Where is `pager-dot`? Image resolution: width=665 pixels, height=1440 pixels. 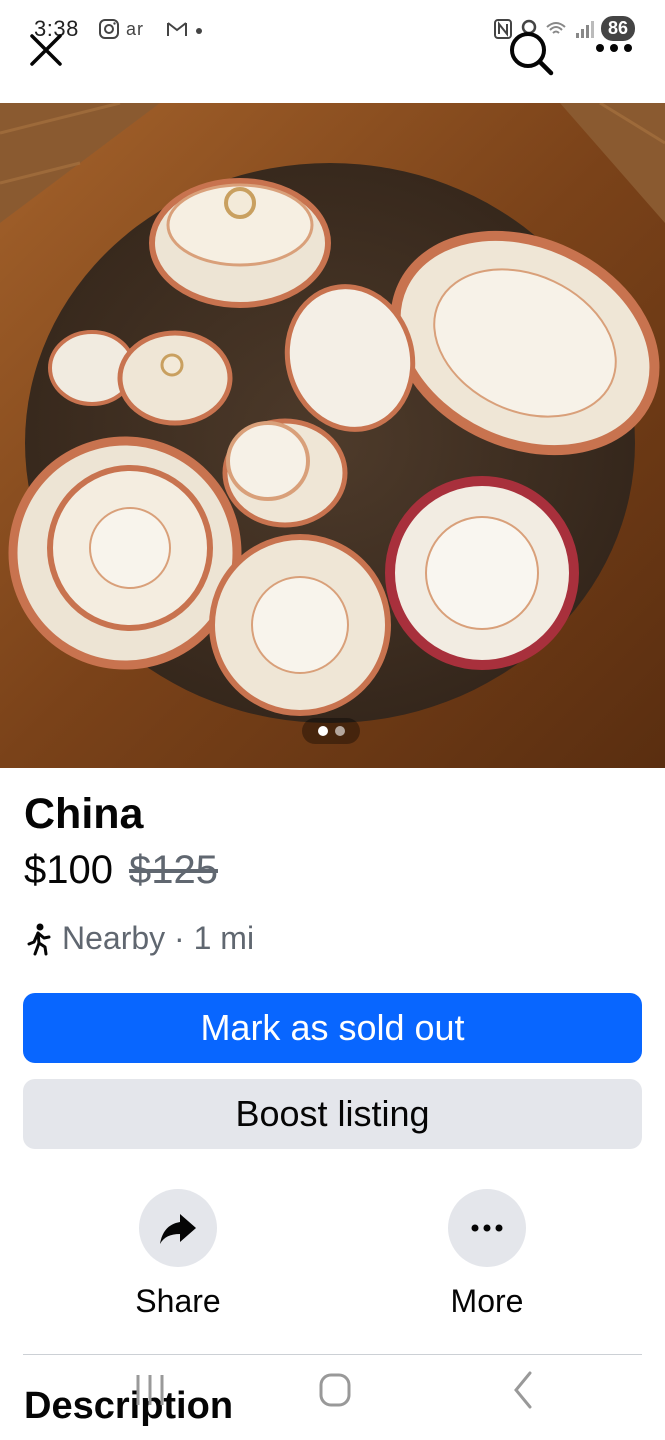
pager-dot is located at coordinates (339, 731).